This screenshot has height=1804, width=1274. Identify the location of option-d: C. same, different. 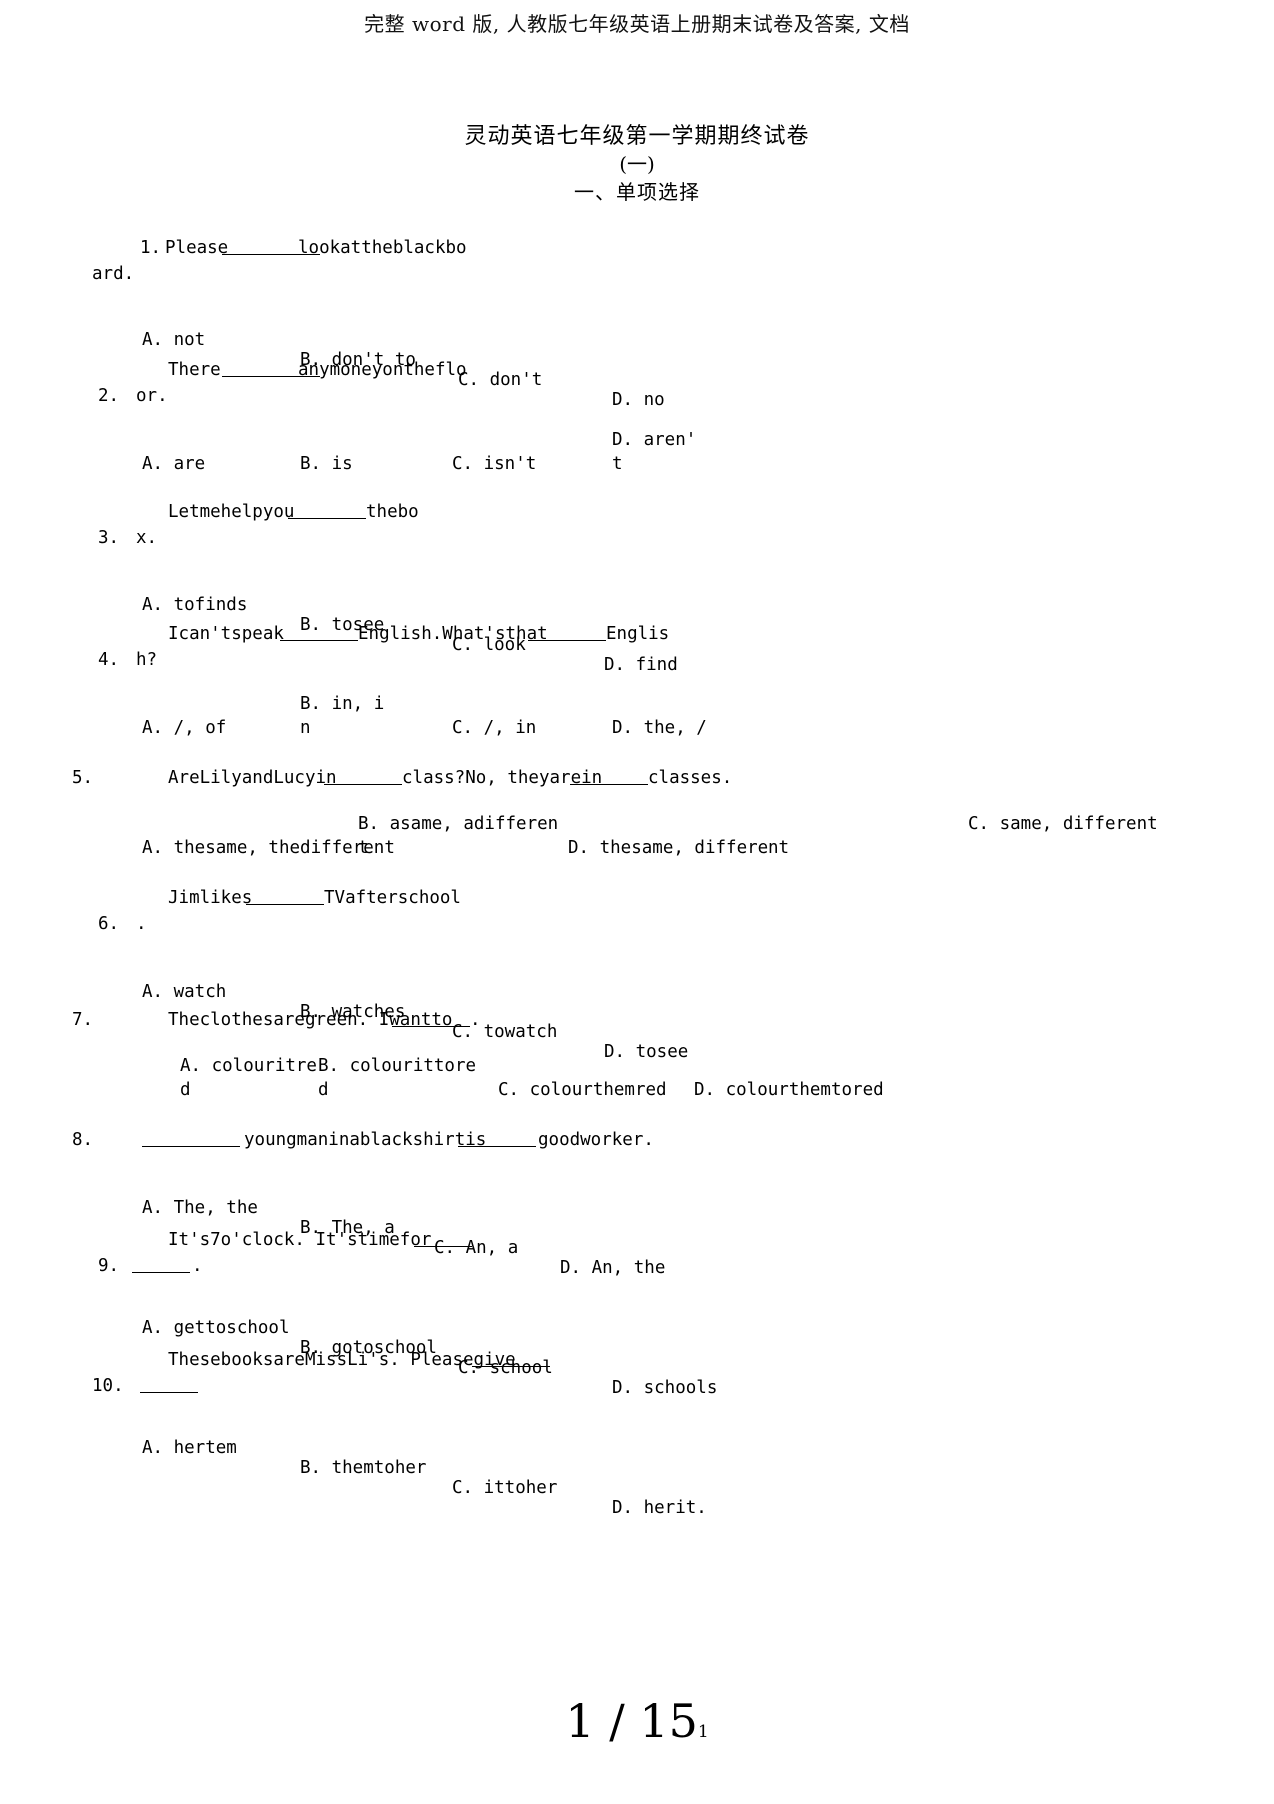
(1063, 824).